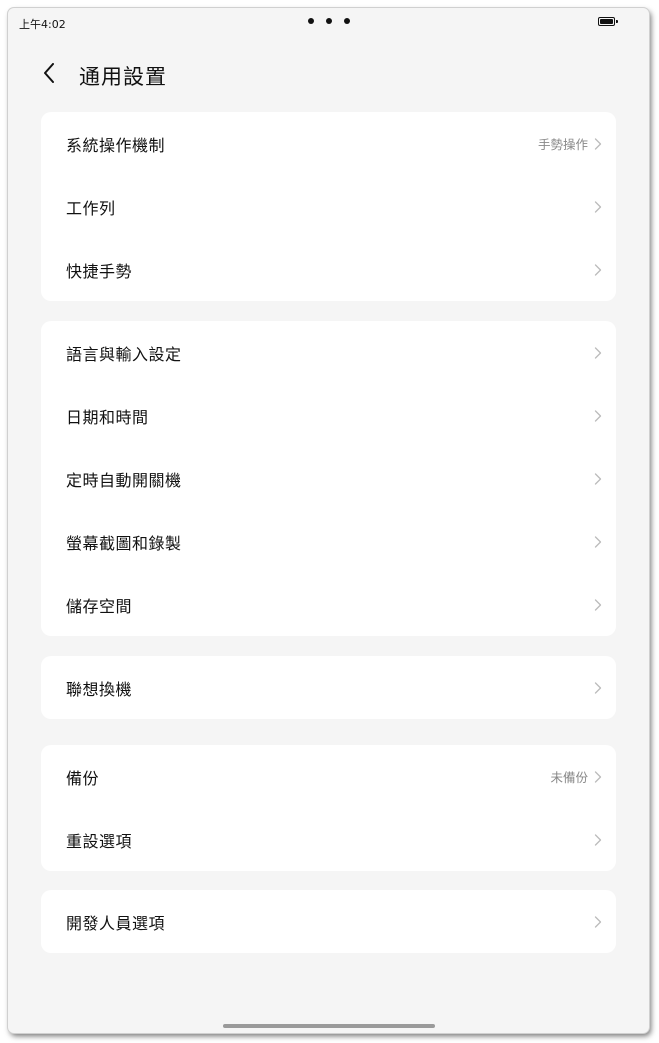 This screenshot has width=659, height=1043. I want to click on home-indicator, so click(329, 1026).